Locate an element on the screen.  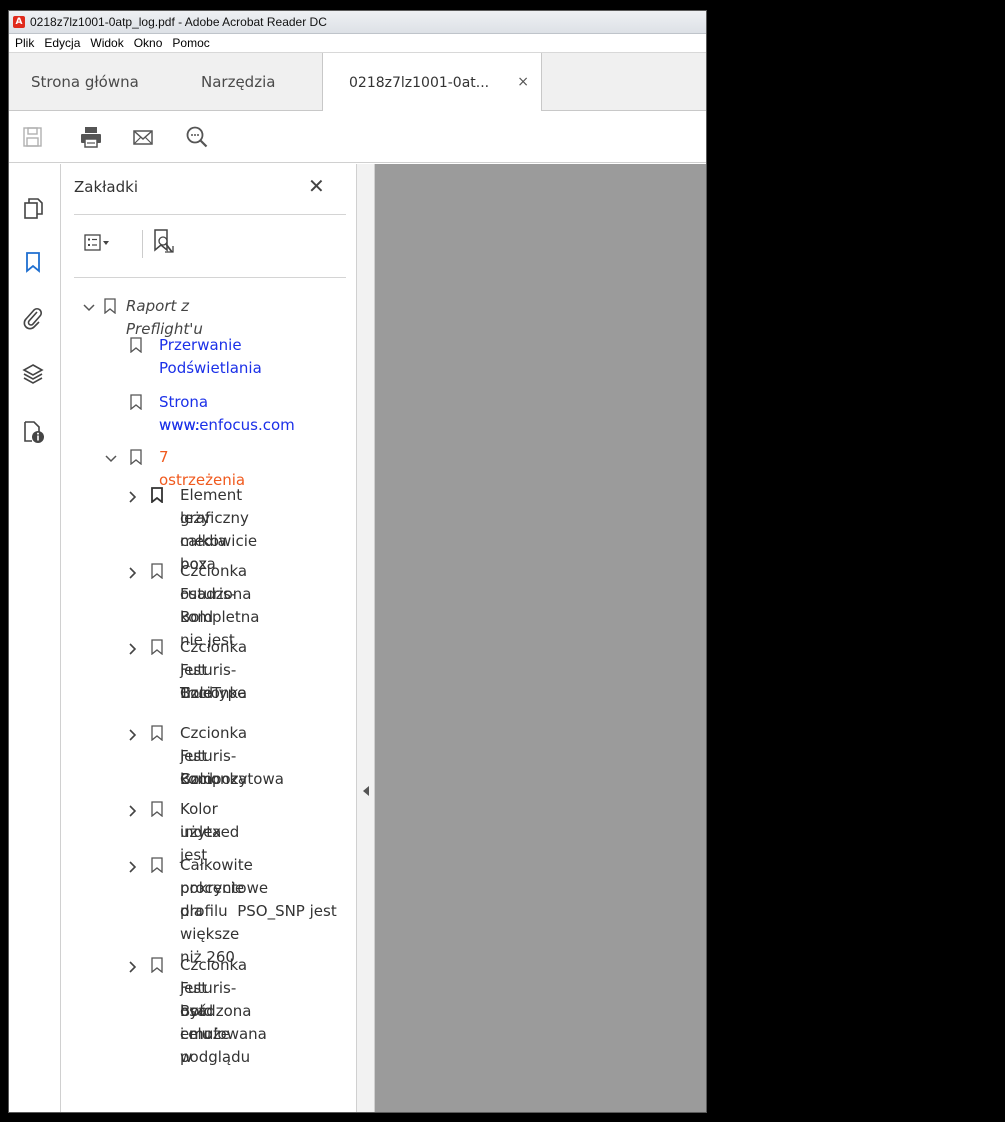
page-thumbnails-icon is located at coordinates (33, 208).